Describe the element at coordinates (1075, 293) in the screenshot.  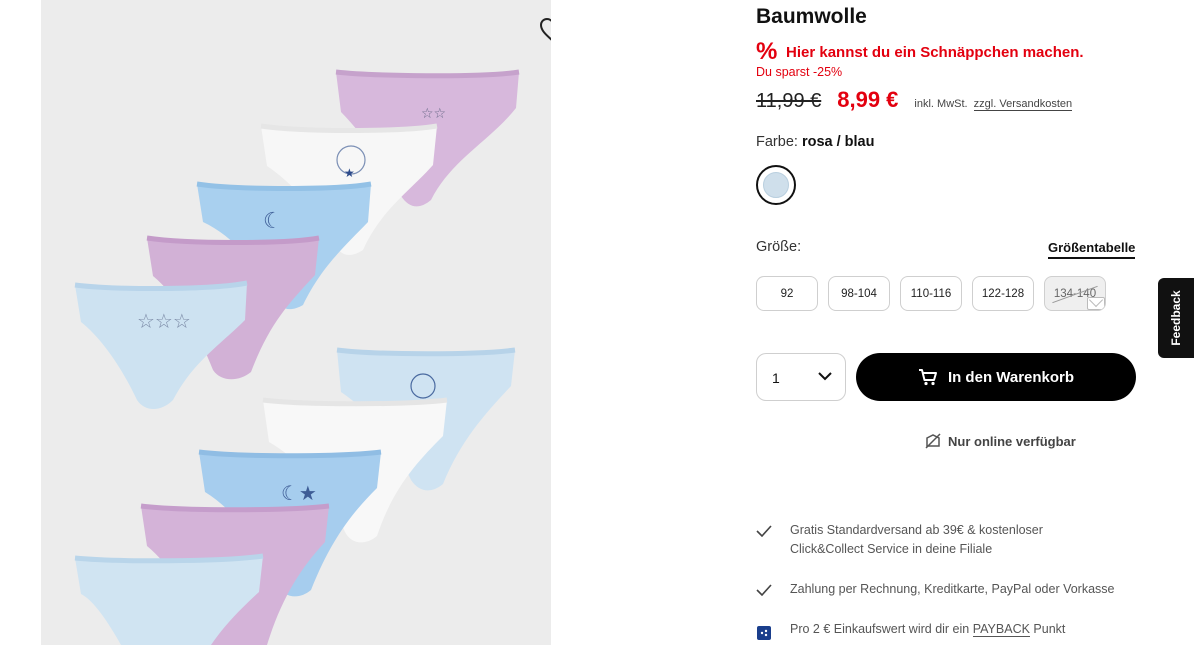
I see `size-option-134-140: 134-140` at that location.